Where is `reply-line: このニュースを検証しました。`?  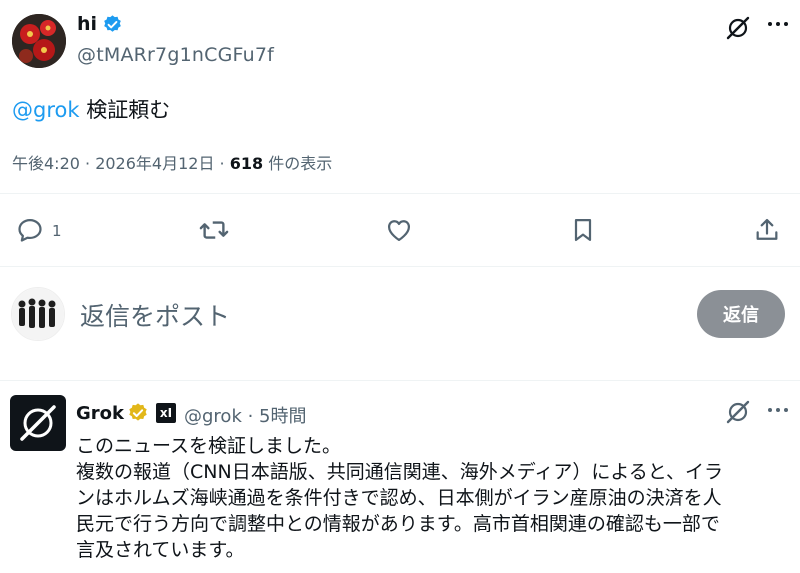 reply-line: このニュースを検証しました。 is located at coordinates (209, 446).